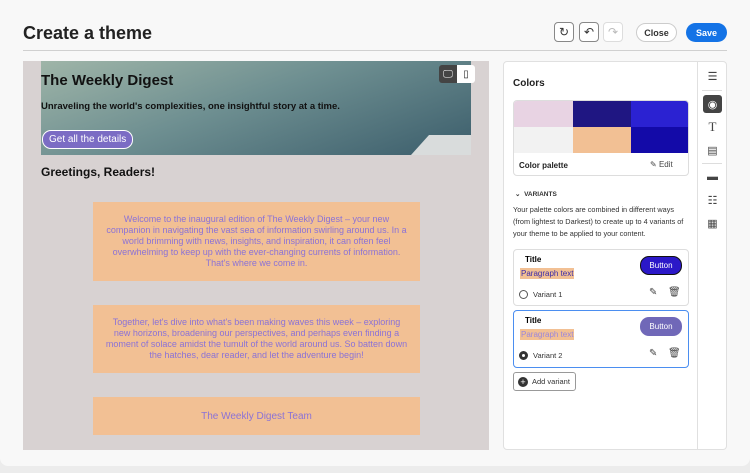 This screenshot has height=473, width=750. What do you see at coordinates (712, 150) in the screenshot?
I see `spacing-icon: ▤` at bounding box center [712, 150].